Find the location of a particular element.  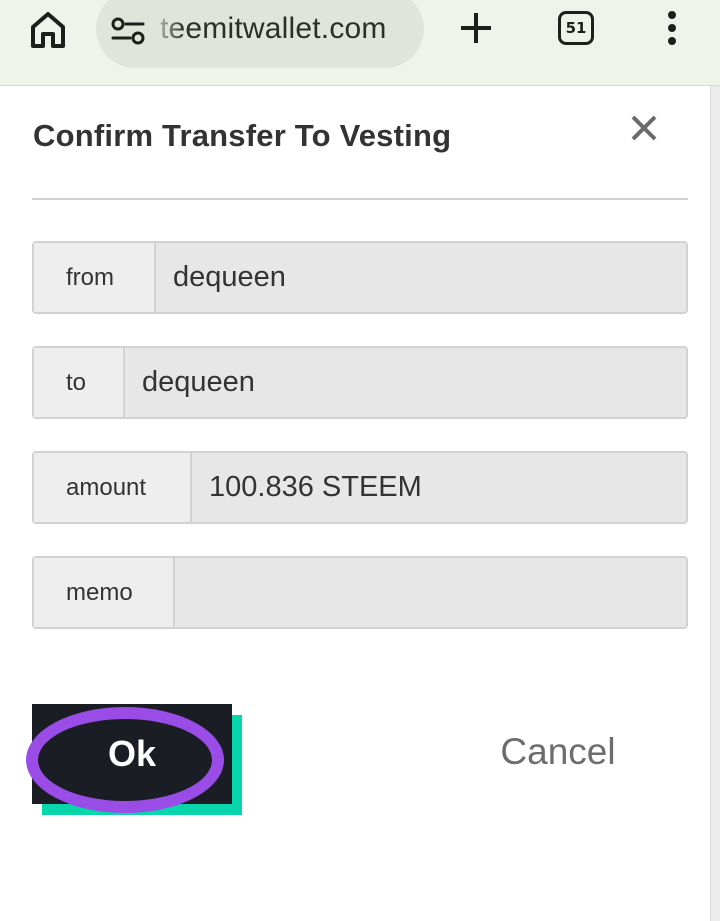

ok-button-label: Ok is located at coordinates (132, 753).